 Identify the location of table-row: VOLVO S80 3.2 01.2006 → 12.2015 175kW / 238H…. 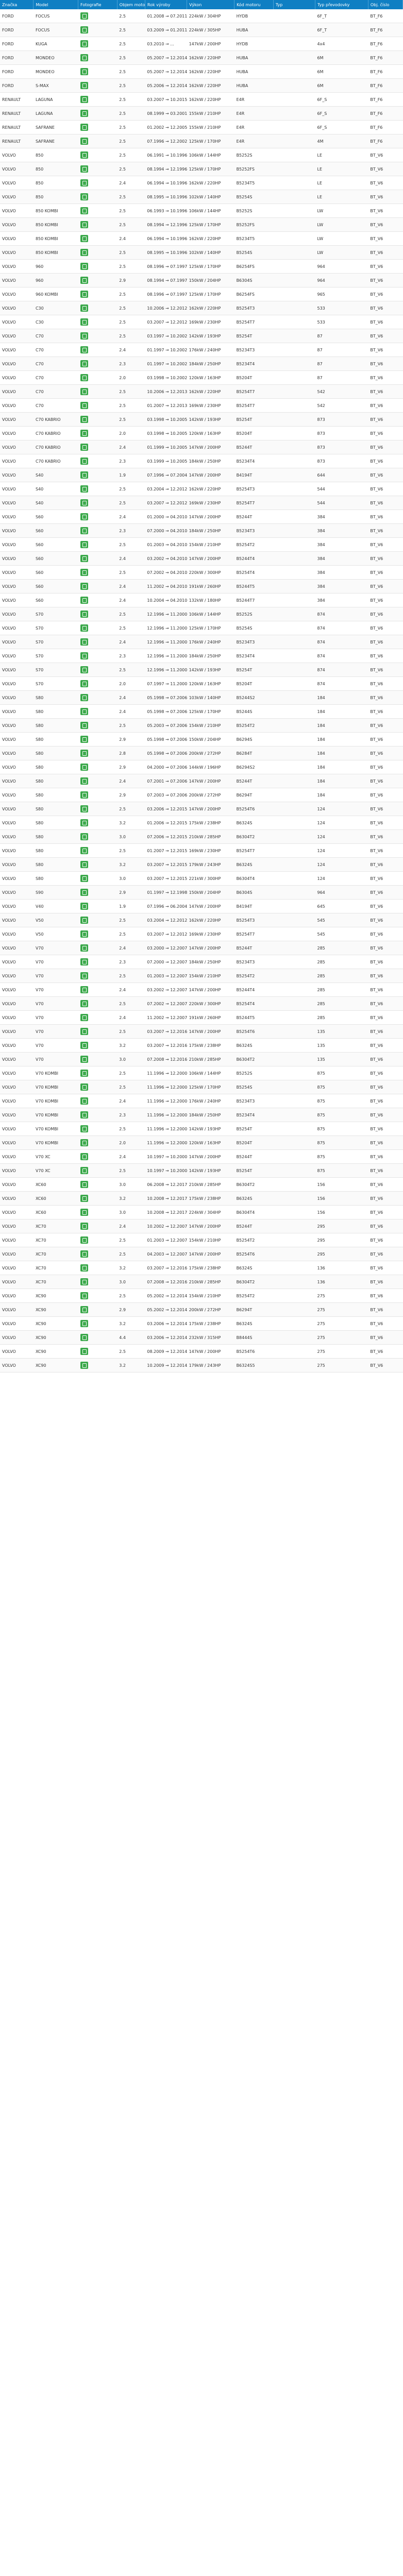
(202, 823).